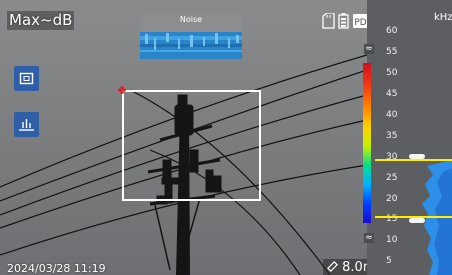 The image size is (452, 275). I want to click on unit-label: kHz, so click(443, 17).